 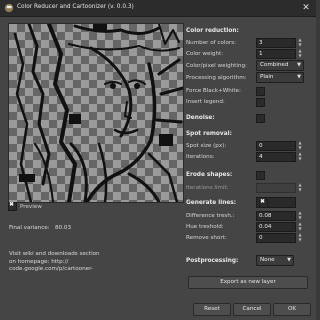 I want to click on force-bw-checkbox, so click(x=260, y=91).